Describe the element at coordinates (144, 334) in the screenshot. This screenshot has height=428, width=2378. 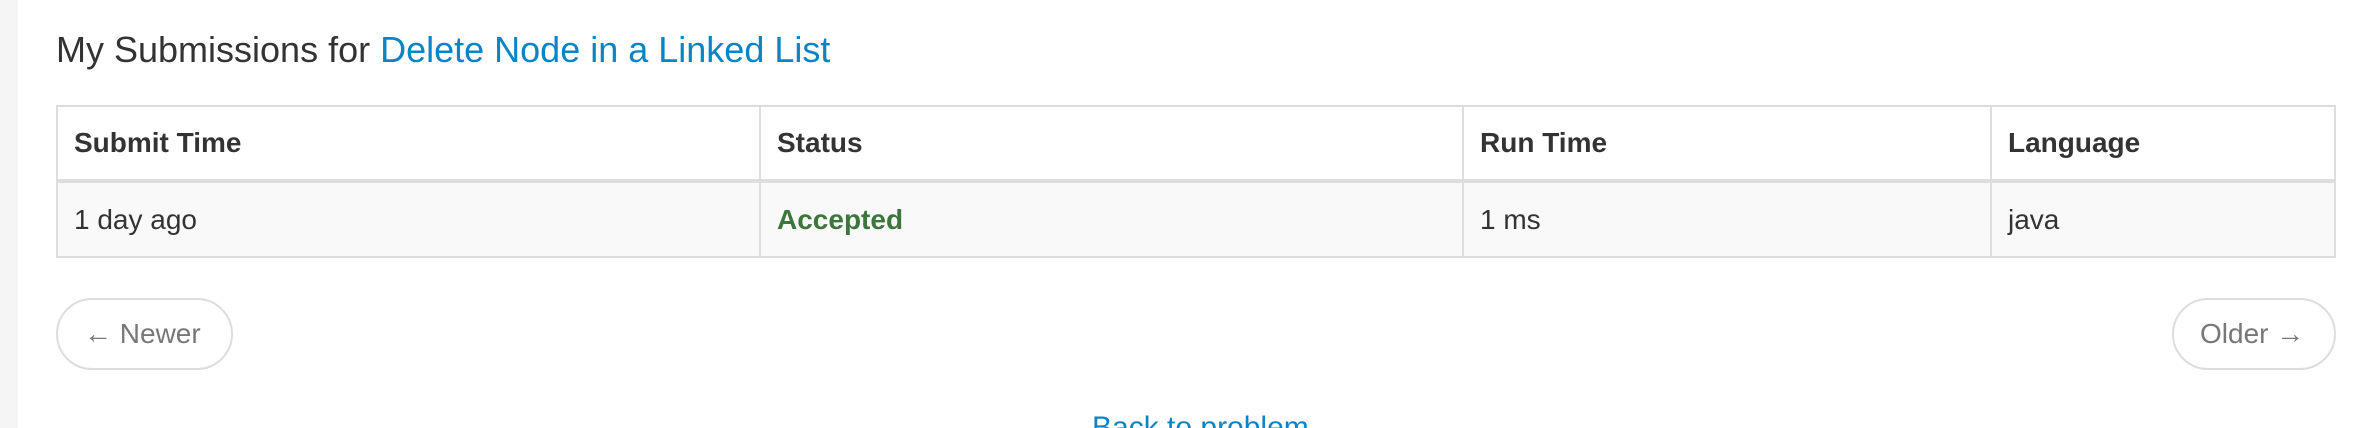
I see `newer-button: ← Newer` at that location.